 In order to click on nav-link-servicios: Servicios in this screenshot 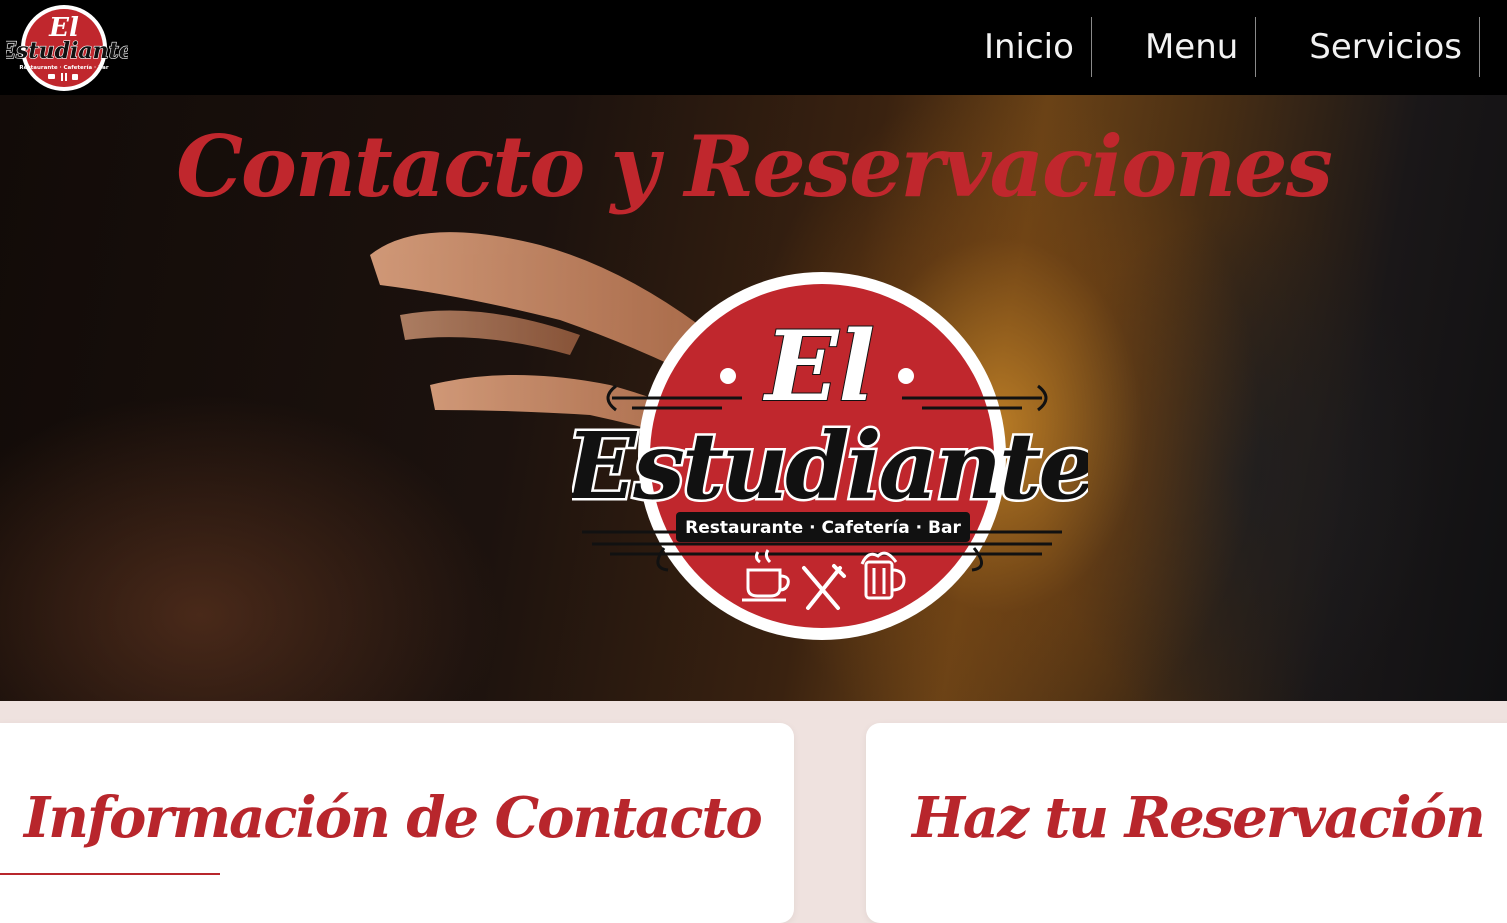, I will do `click(1368, 47)`.